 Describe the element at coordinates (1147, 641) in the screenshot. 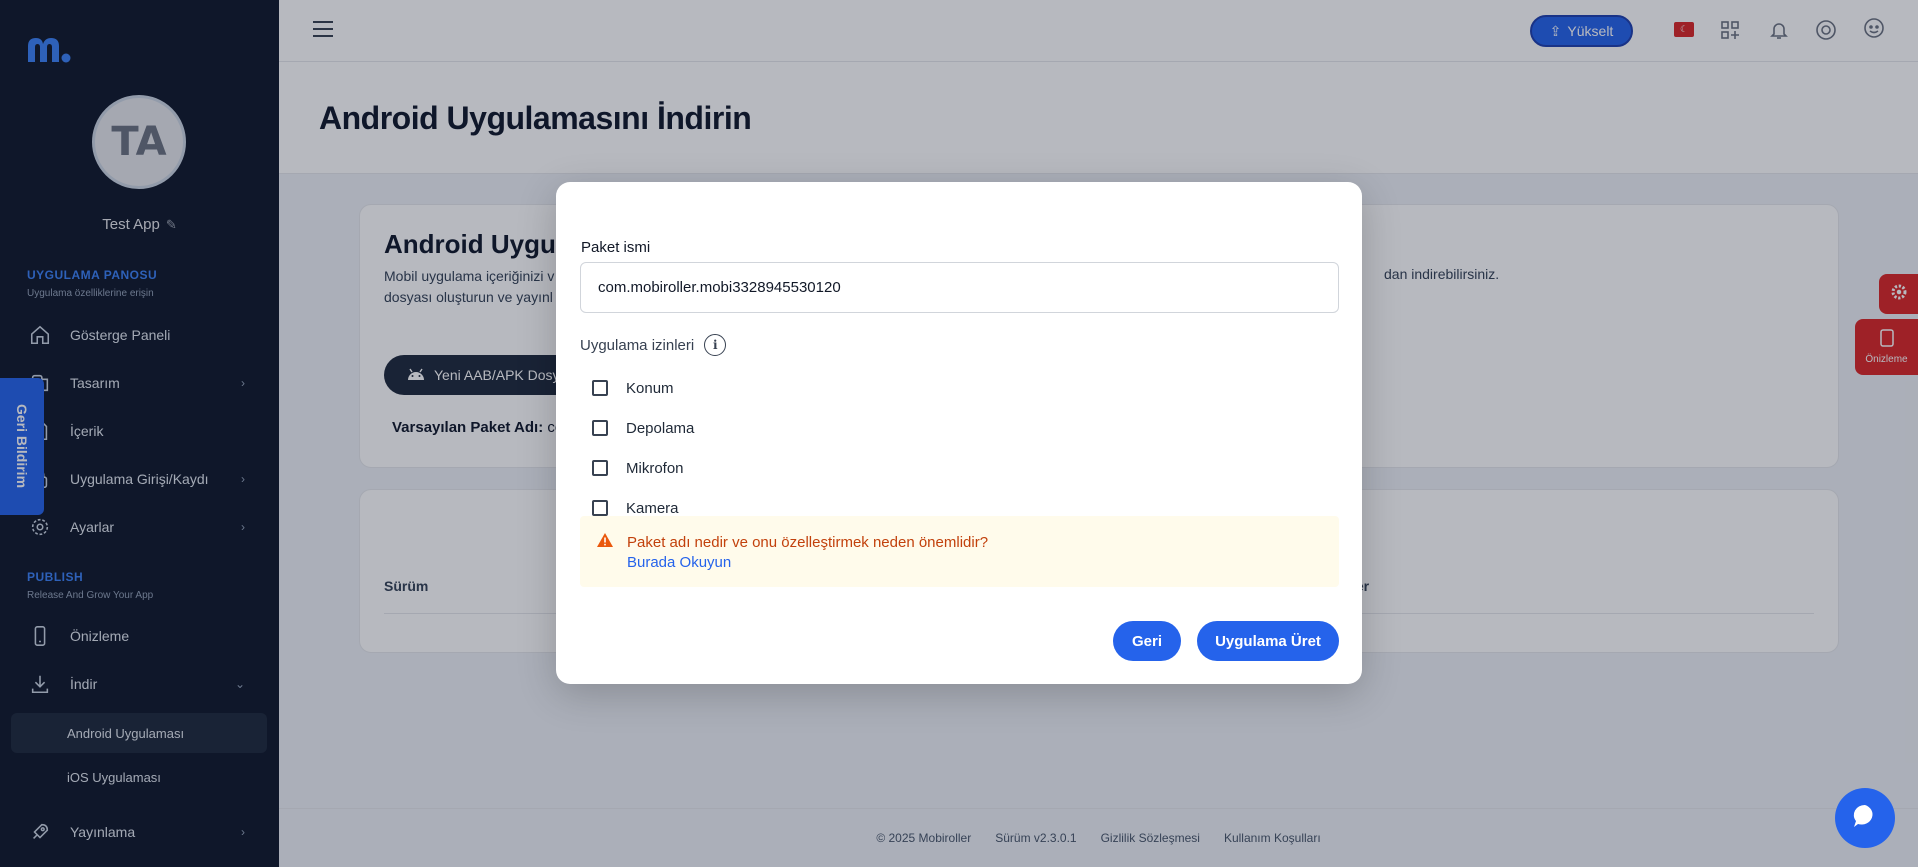

I see `back-button: Geri` at that location.